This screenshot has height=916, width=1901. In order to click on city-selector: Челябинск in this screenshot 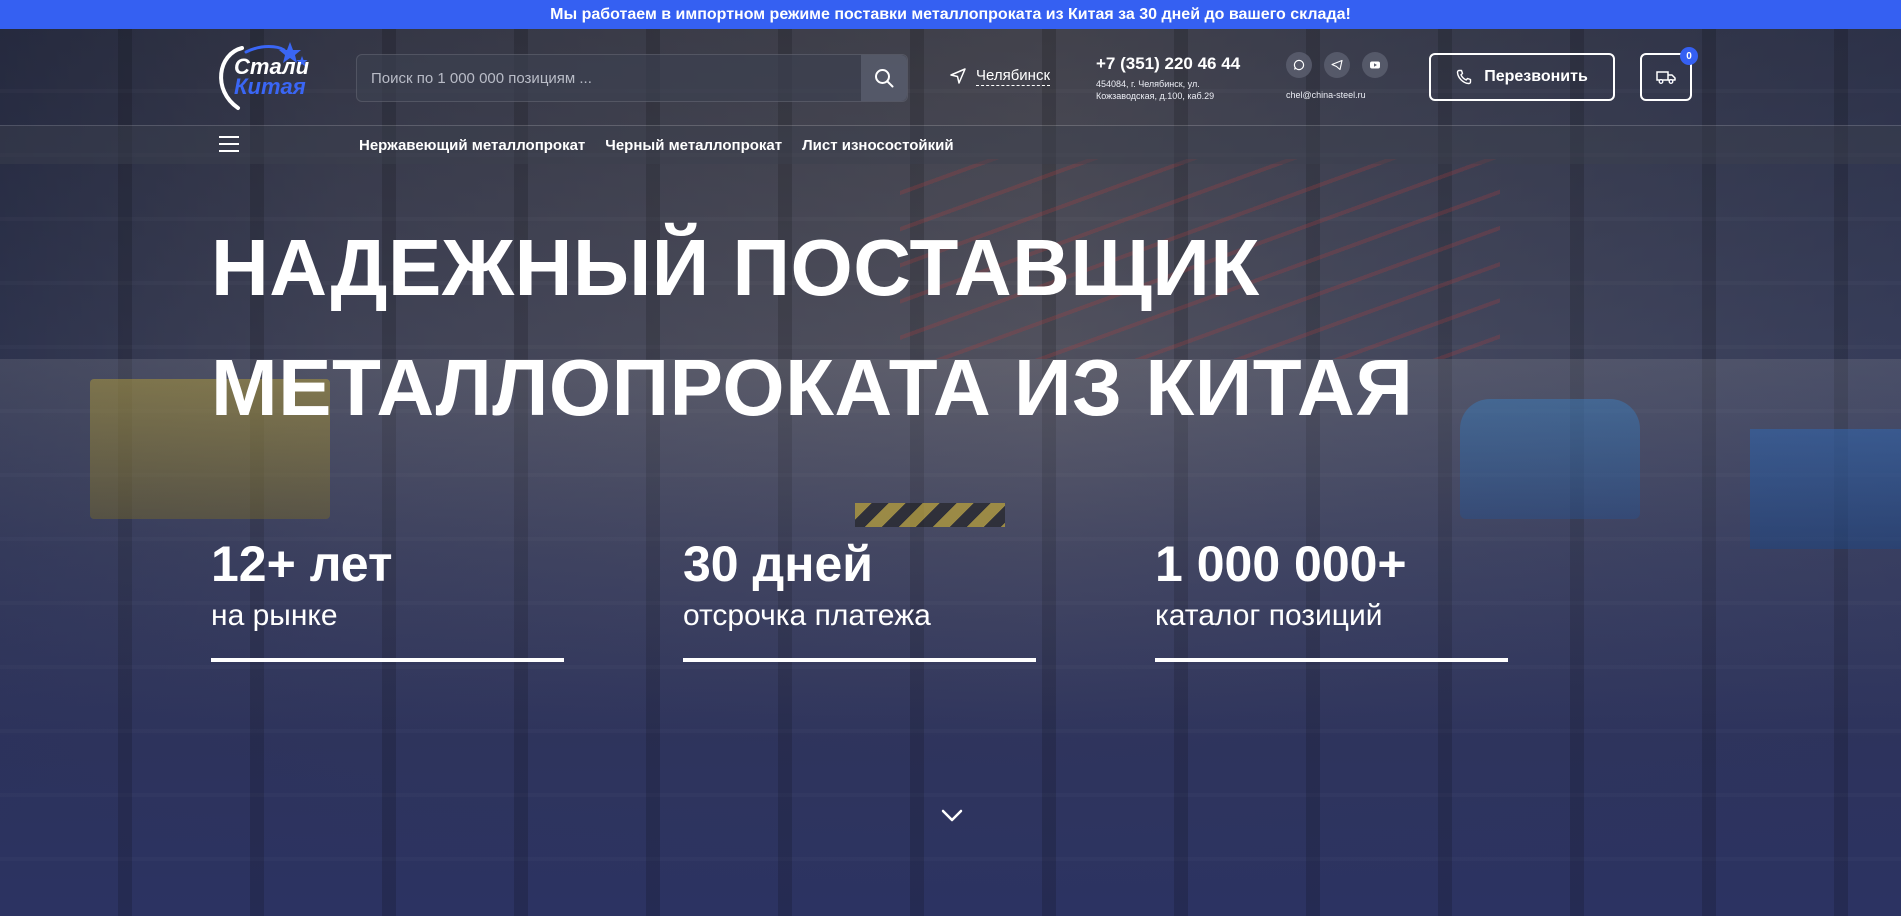, I will do `click(1000, 76)`.